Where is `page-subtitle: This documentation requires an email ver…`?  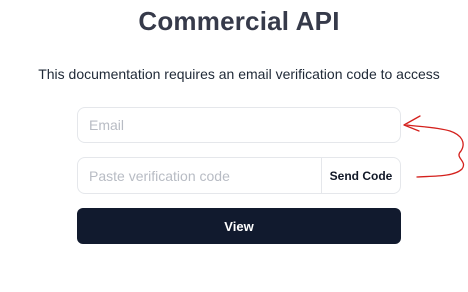
page-subtitle: This documentation requires an email ver… is located at coordinates (239, 74).